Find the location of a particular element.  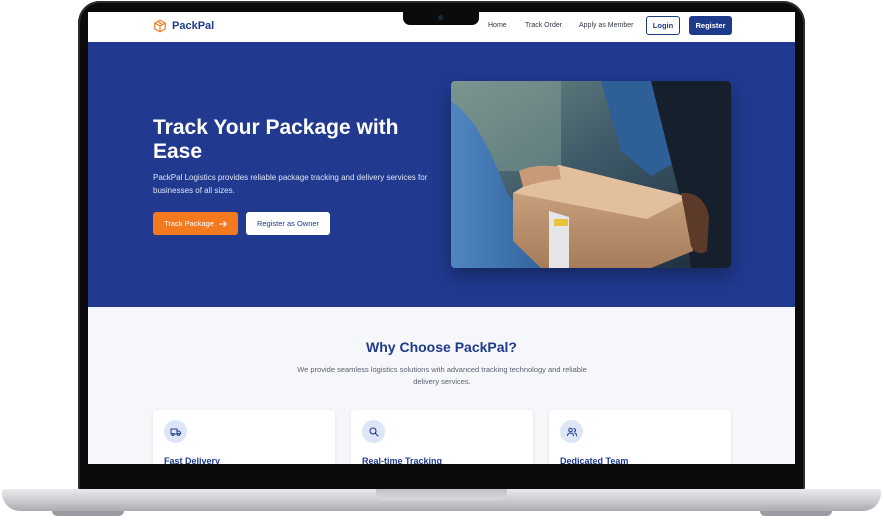

camera-icon is located at coordinates (440, 17).